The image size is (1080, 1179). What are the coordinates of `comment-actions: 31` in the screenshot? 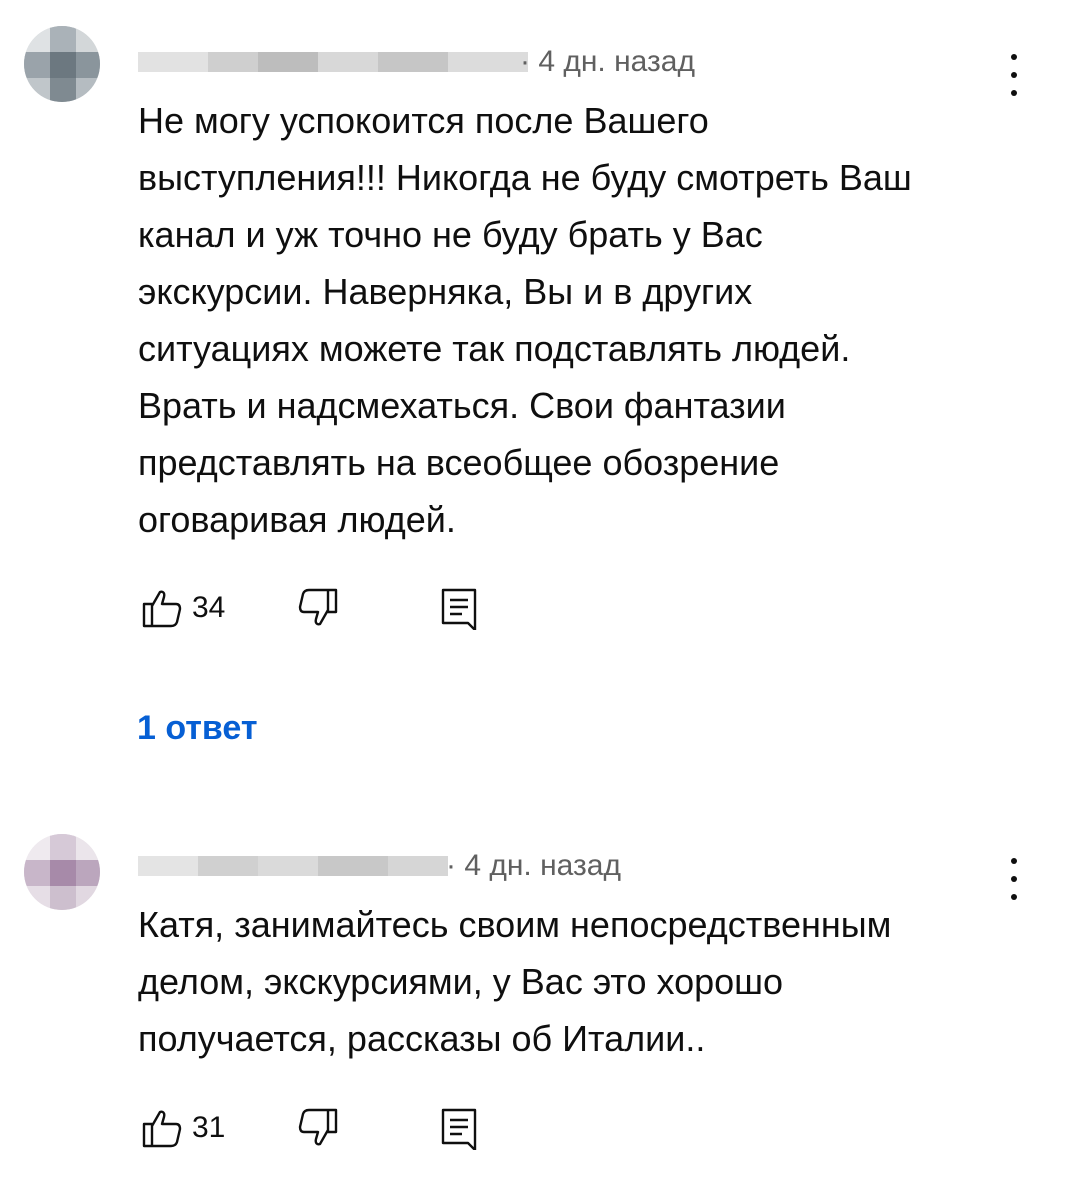 It's located at (388, 1131).